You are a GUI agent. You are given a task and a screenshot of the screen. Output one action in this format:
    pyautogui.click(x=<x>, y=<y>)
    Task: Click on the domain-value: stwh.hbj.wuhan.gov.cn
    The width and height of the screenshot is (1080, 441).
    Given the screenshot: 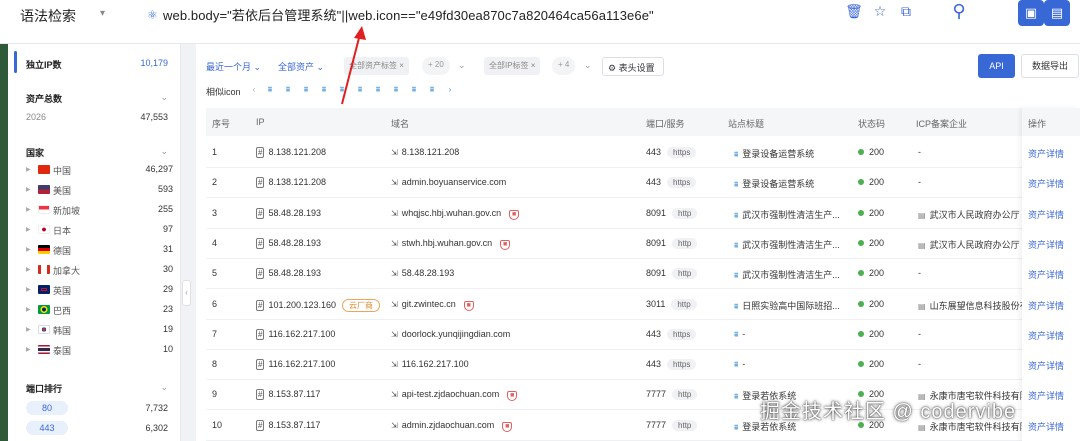 What is the action you would take?
    pyautogui.click(x=447, y=243)
    